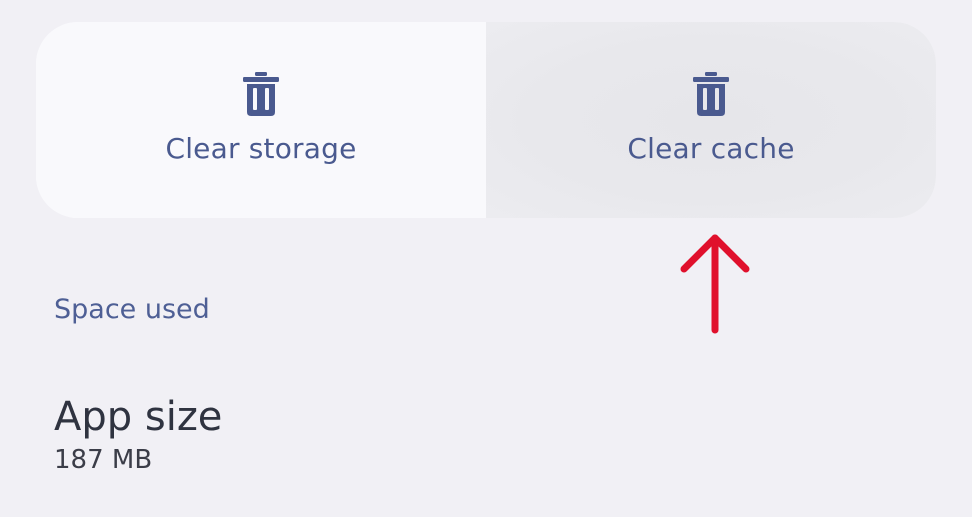  Describe the element at coordinates (103, 460) in the screenshot. I see `app-size-value: 187 MB` at that location.